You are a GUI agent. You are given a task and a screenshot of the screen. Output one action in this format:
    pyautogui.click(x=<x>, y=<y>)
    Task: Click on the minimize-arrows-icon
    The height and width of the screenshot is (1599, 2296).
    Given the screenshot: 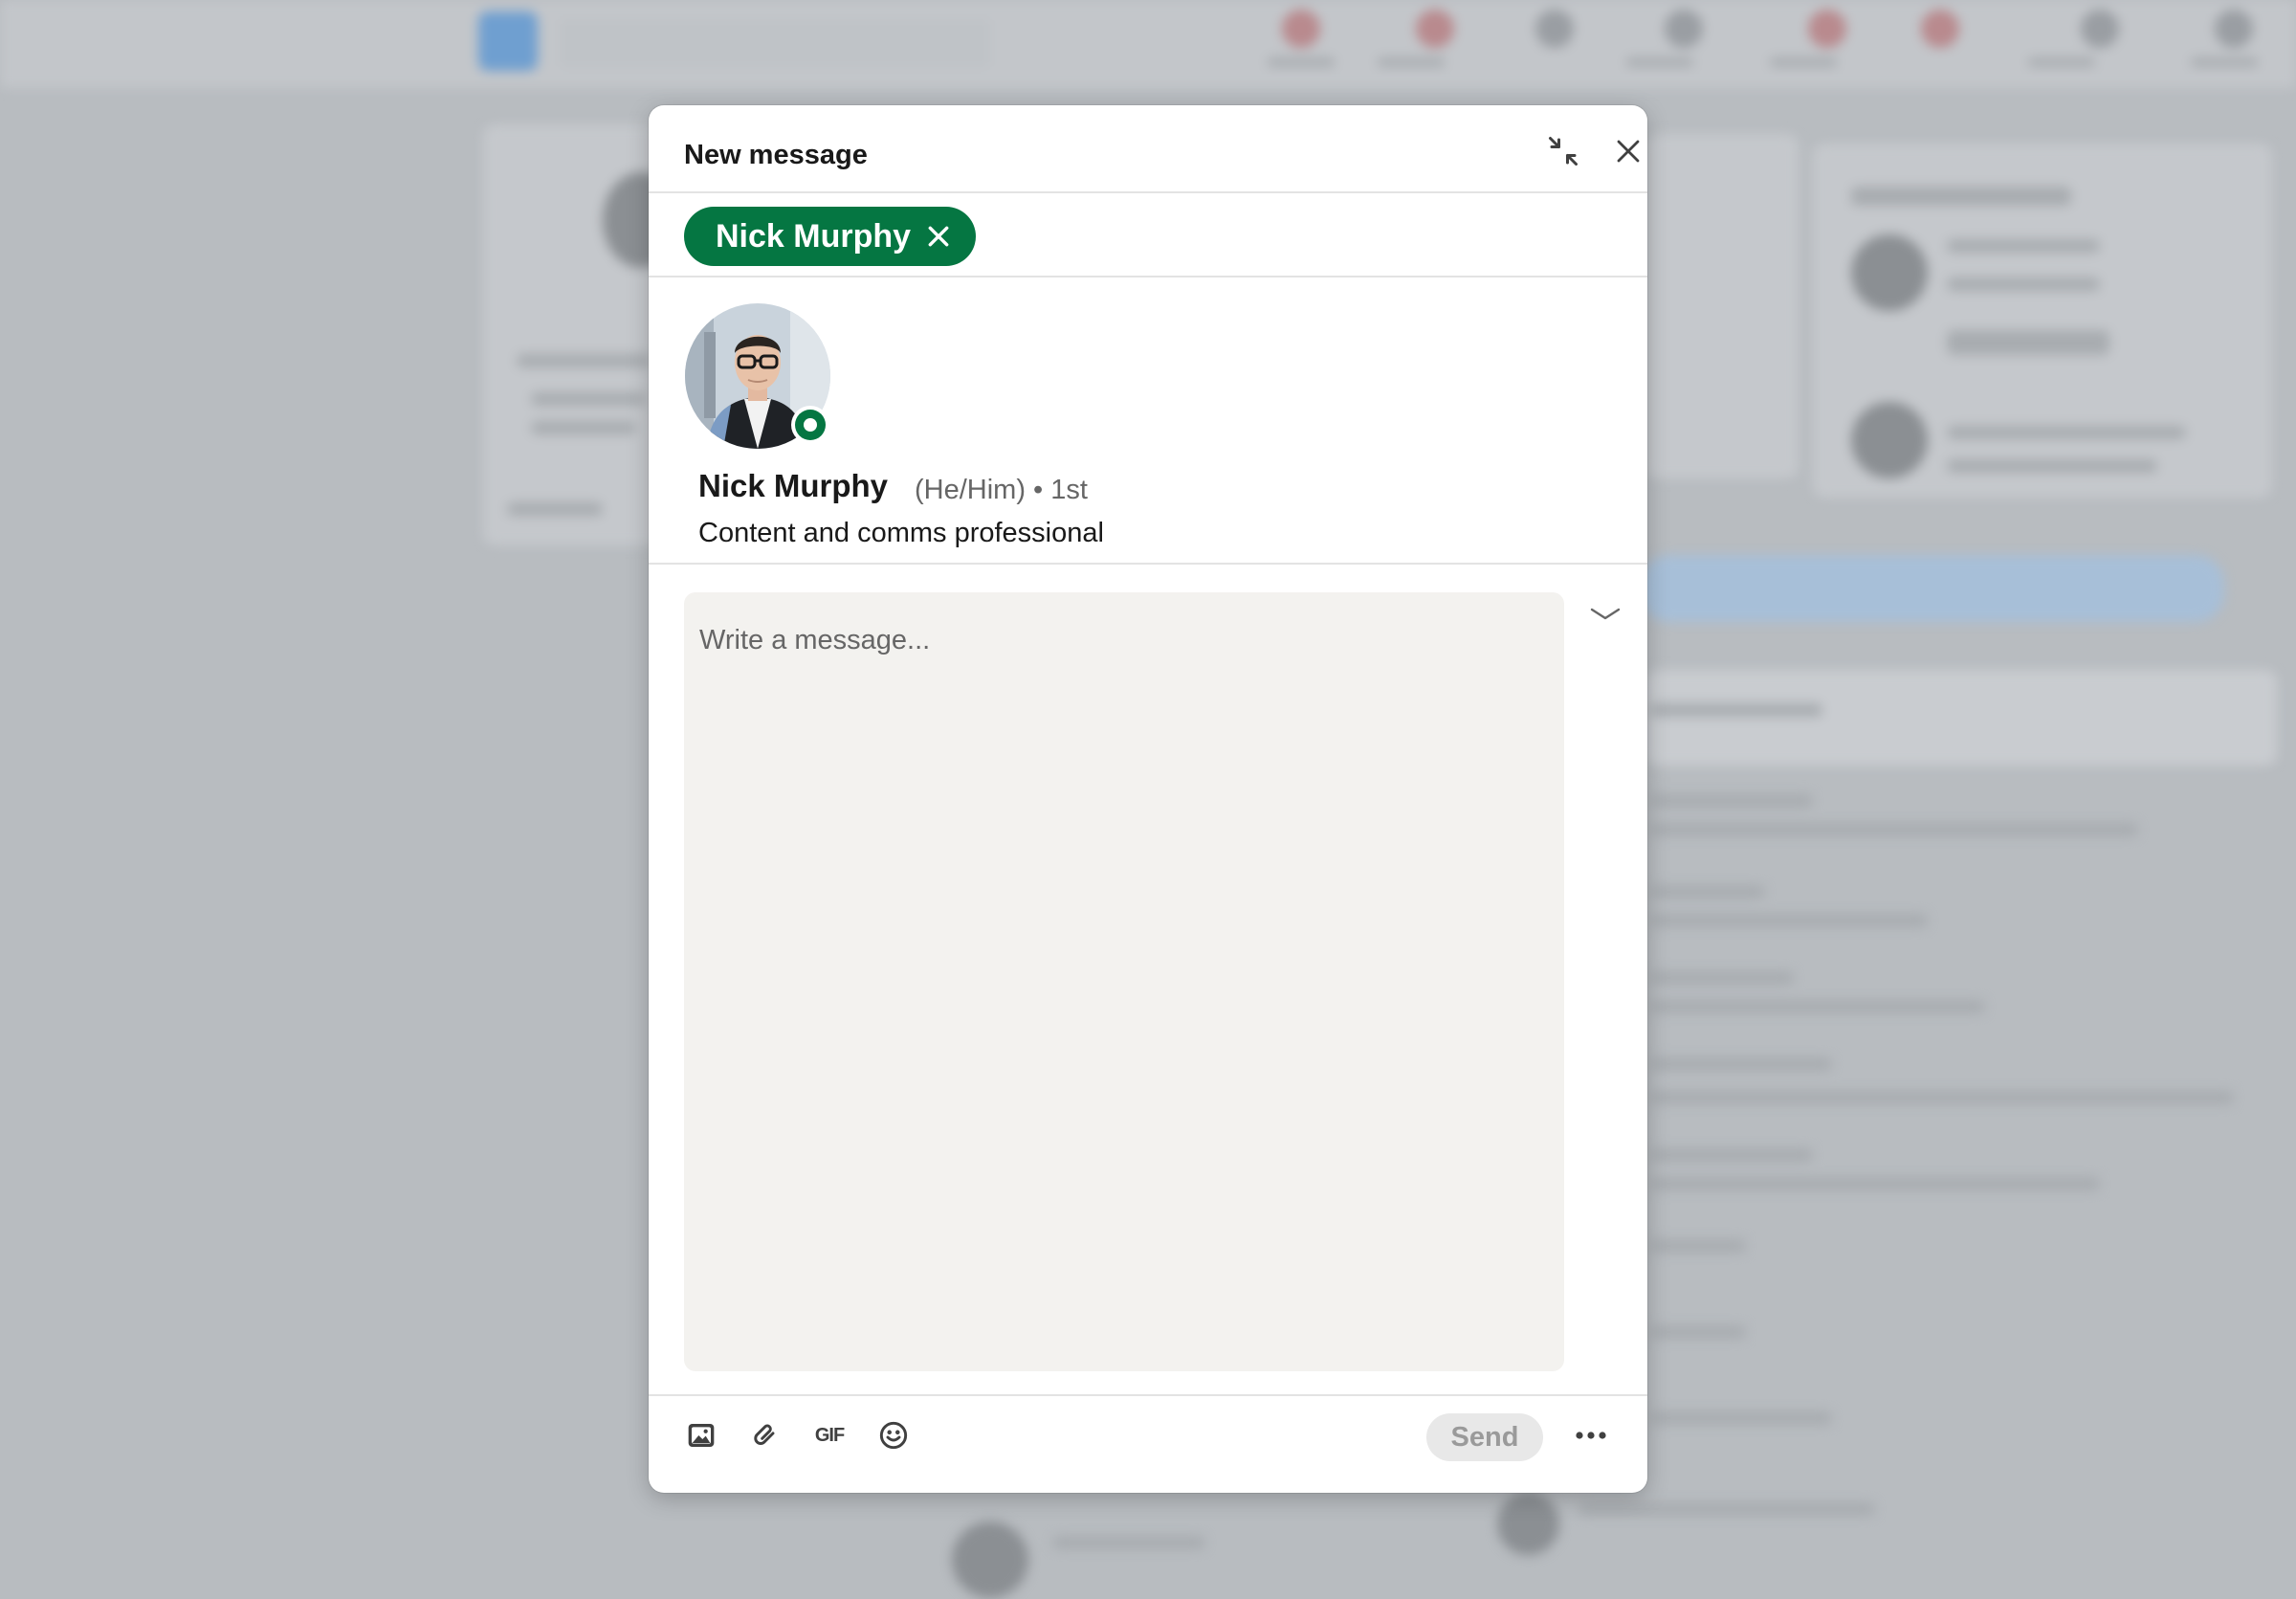 What is the action you would take?
    pyautogui.click(x=1563, y=151)
    